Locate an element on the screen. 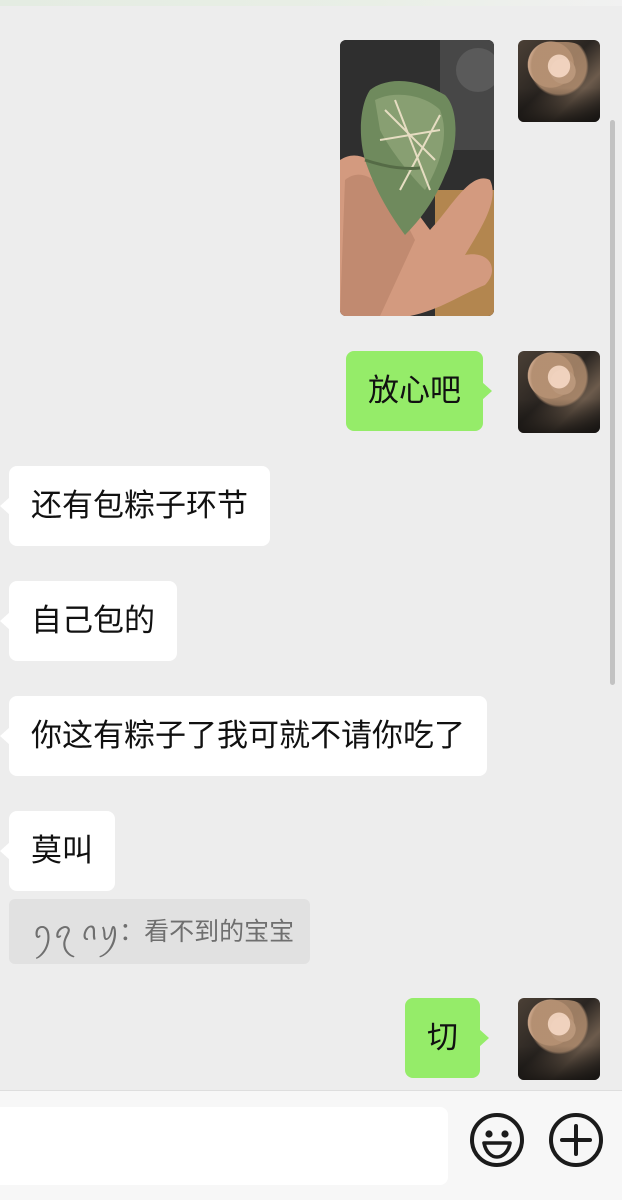 The image size is (622, 1200). top-strip is located at coordinates (311, 3).